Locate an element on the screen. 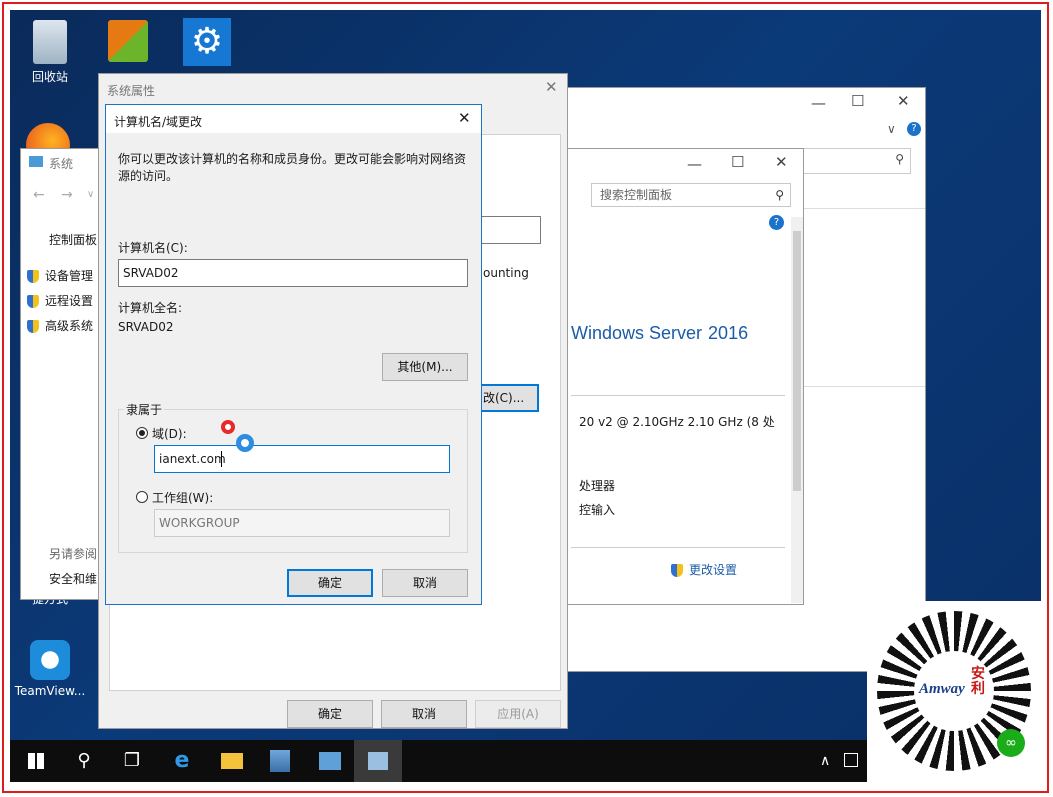 The width and height of the screenshot is (1053, 797). settings-shortcut-icon: ⚙ is located at coordinates (207, 42).